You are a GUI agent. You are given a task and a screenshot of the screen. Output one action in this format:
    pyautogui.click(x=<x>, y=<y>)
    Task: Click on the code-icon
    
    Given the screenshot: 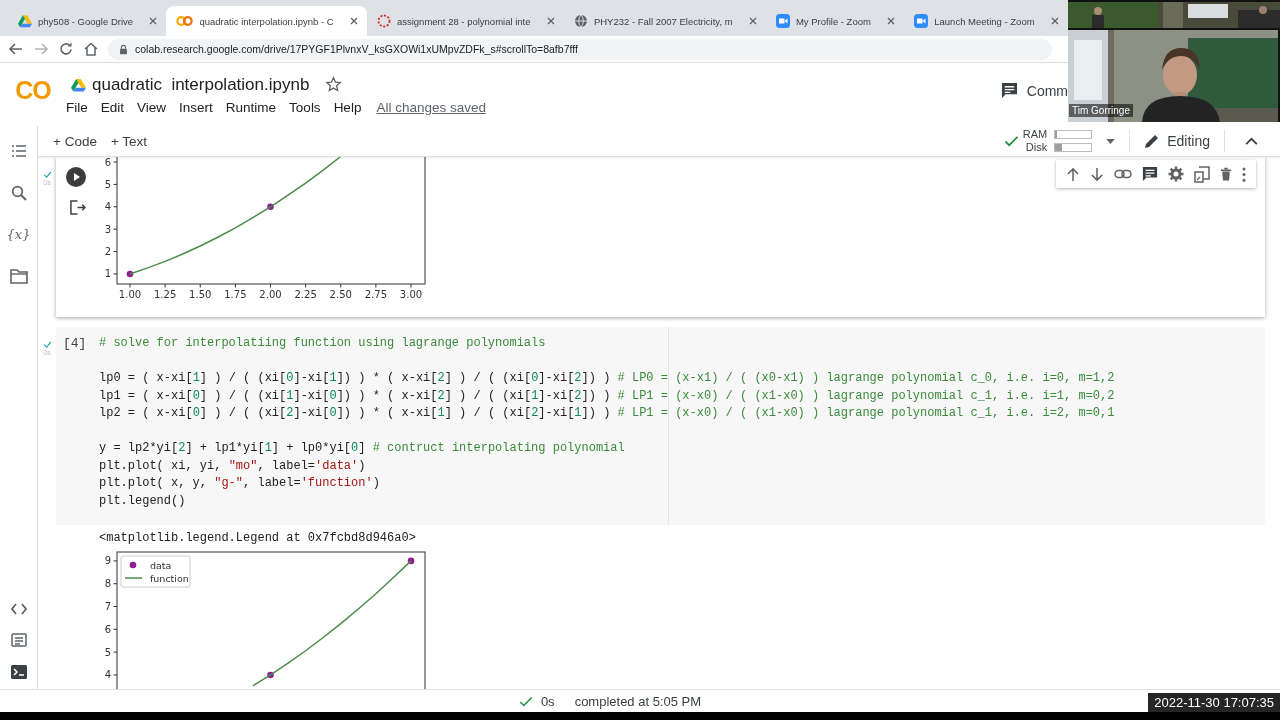 What is the action you would take?
    pyautogui.click(x=18, y=609)
    